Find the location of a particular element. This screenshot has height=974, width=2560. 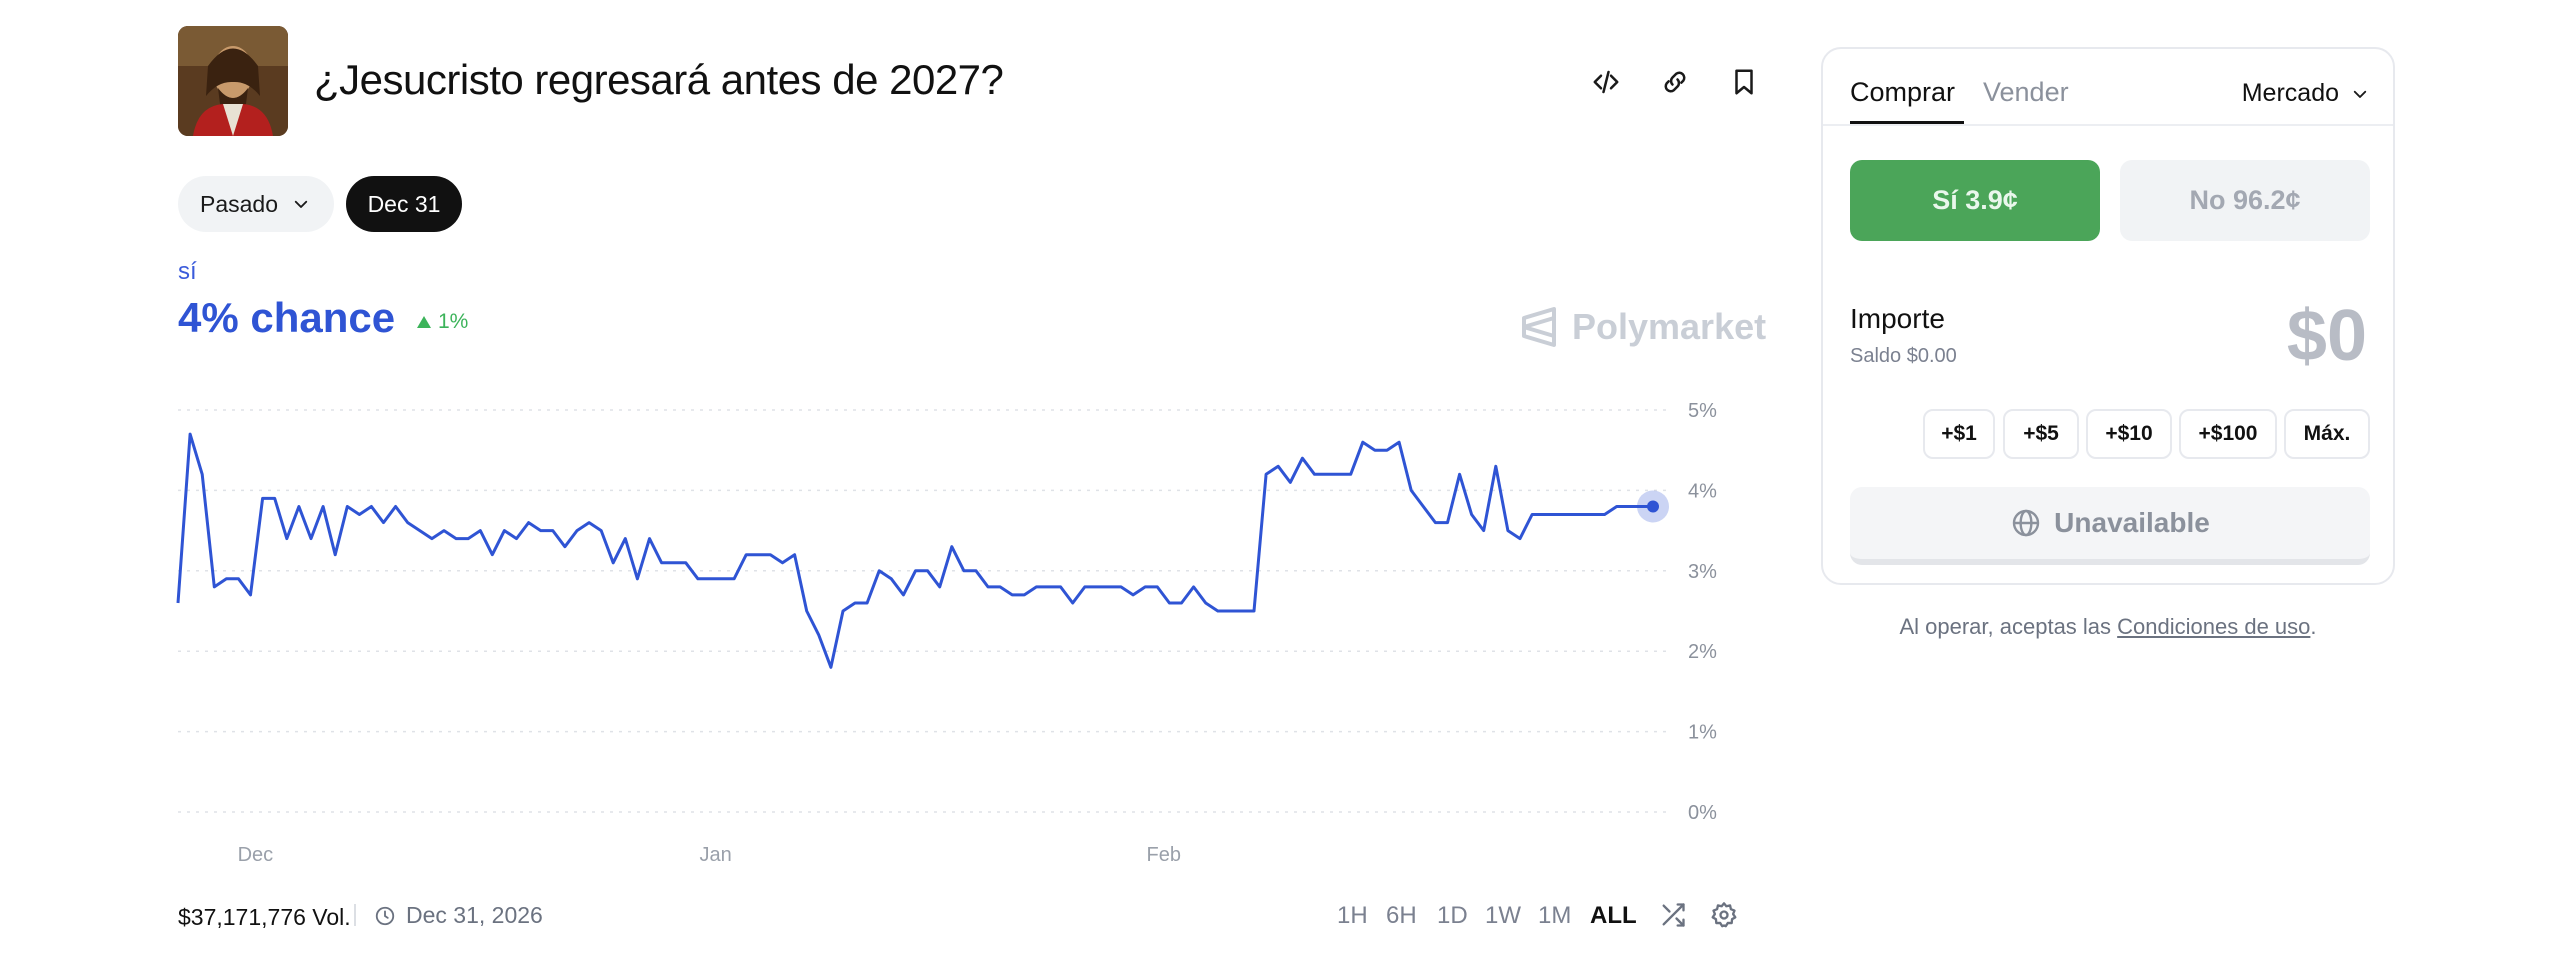

order-type-dropdown: Mercado is located at coordinates (2305, 93).